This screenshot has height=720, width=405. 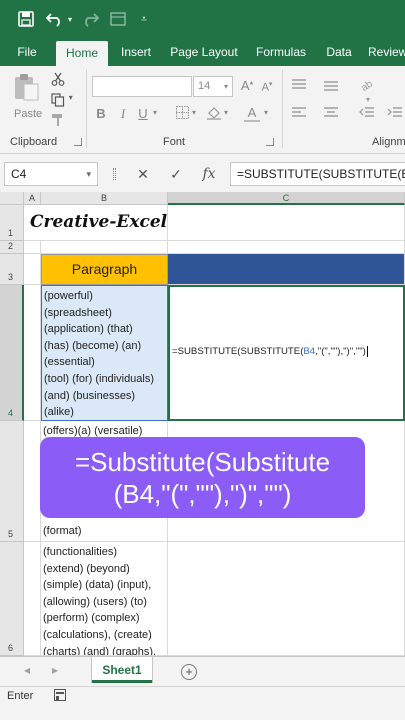 I want to click on row-header-2: 2, so click(x=12, y=247).